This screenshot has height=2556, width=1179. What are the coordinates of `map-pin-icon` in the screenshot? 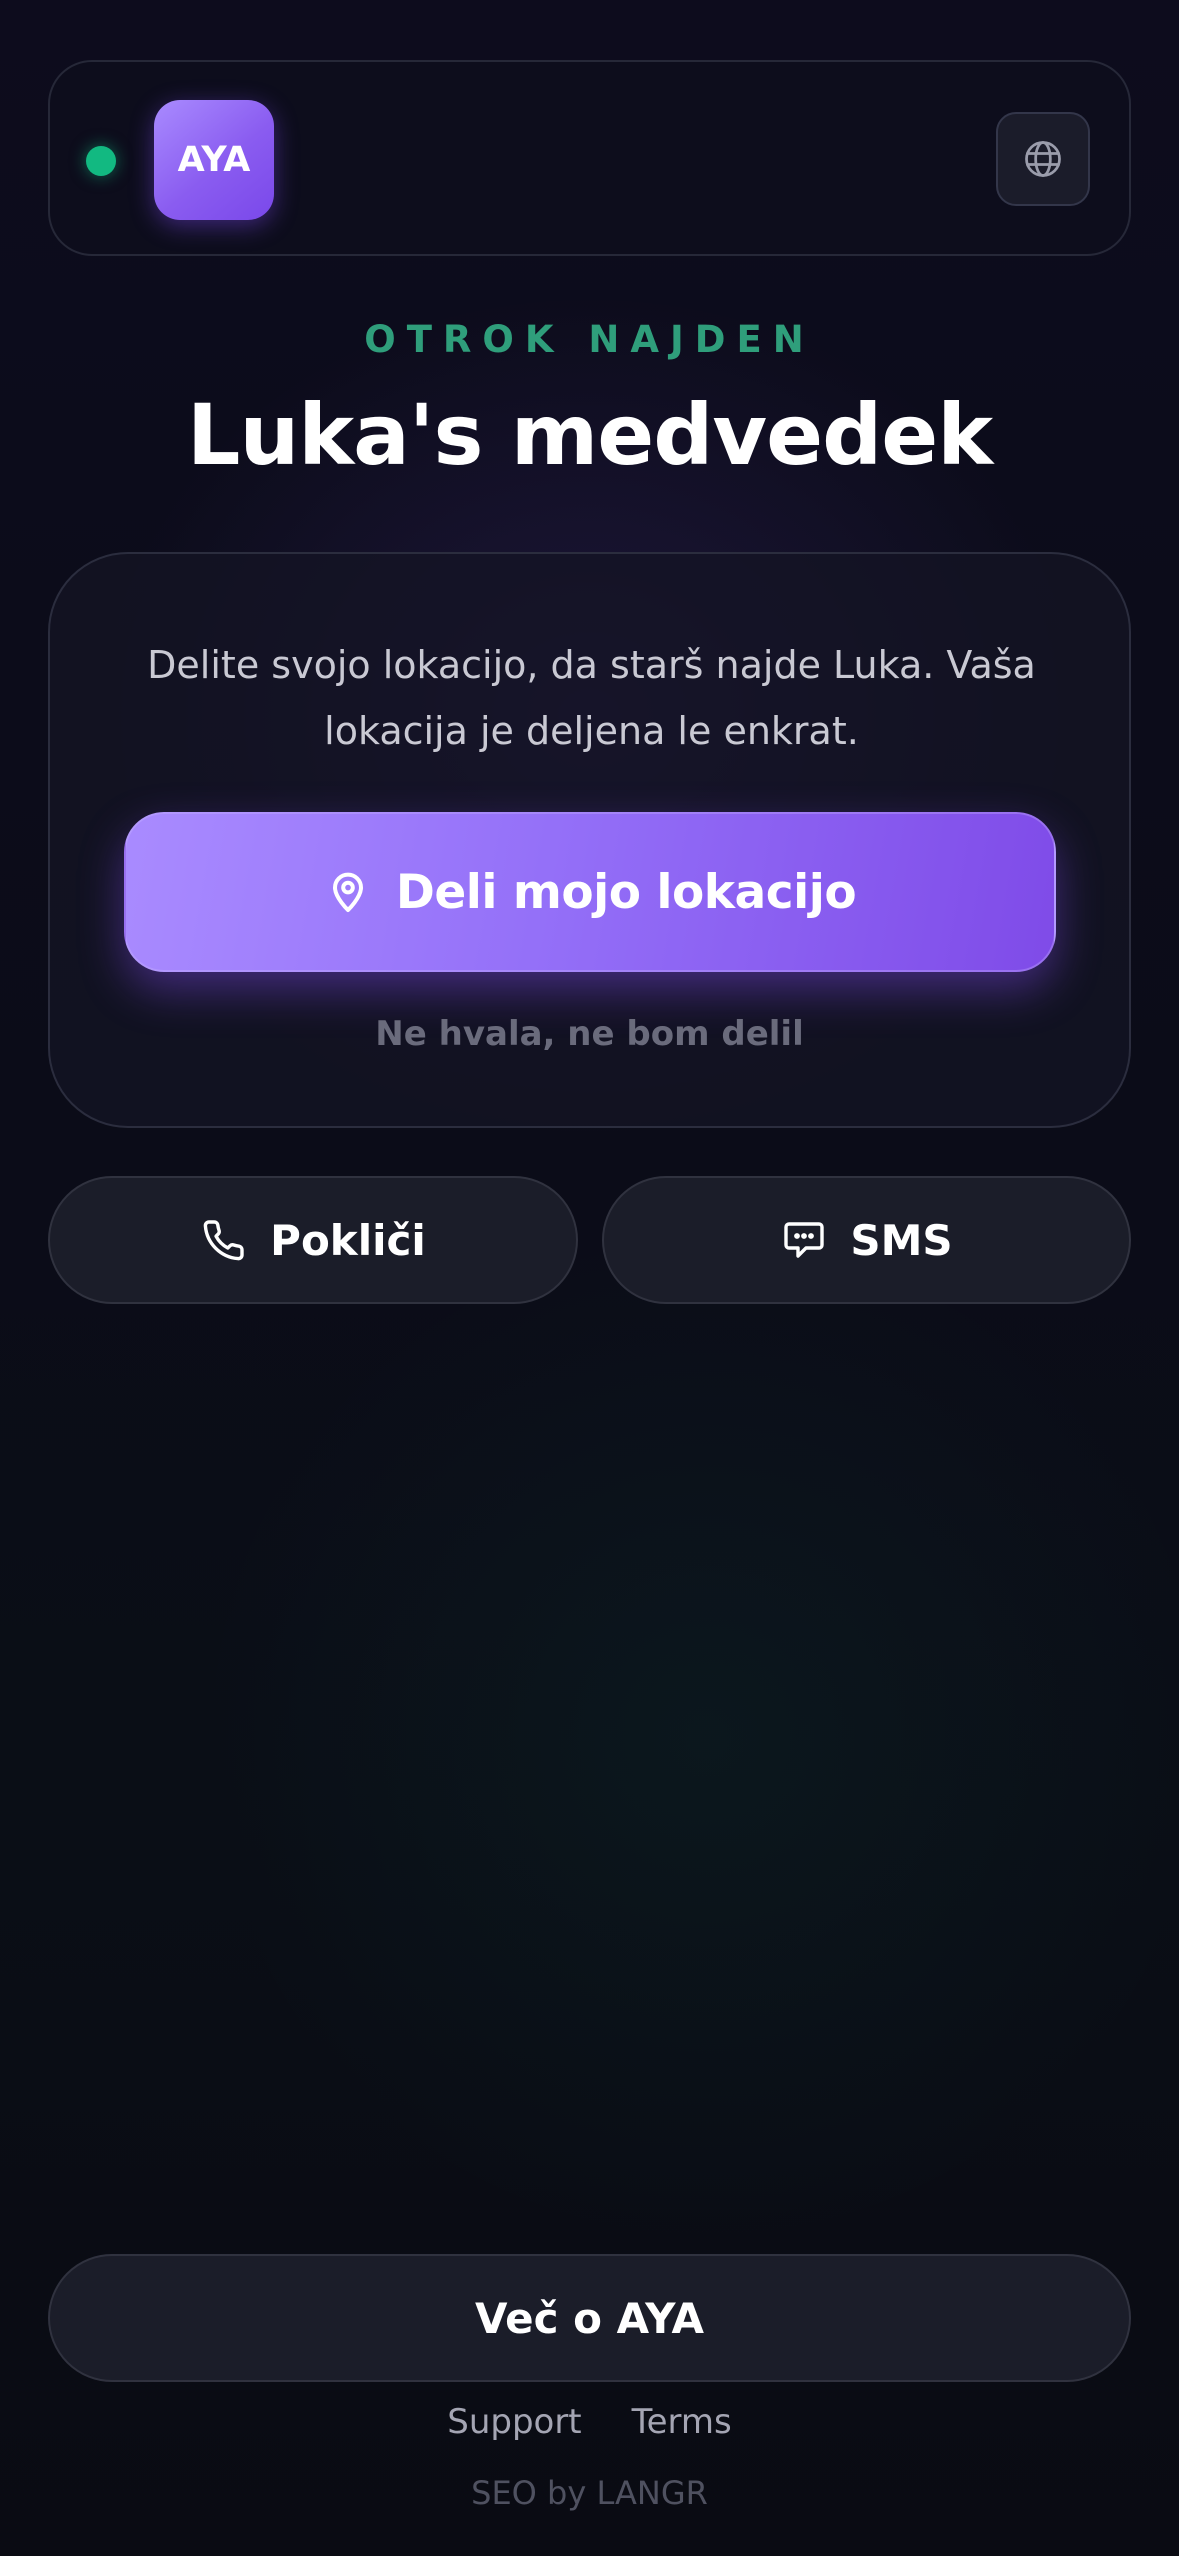 It's located at (347, 892).